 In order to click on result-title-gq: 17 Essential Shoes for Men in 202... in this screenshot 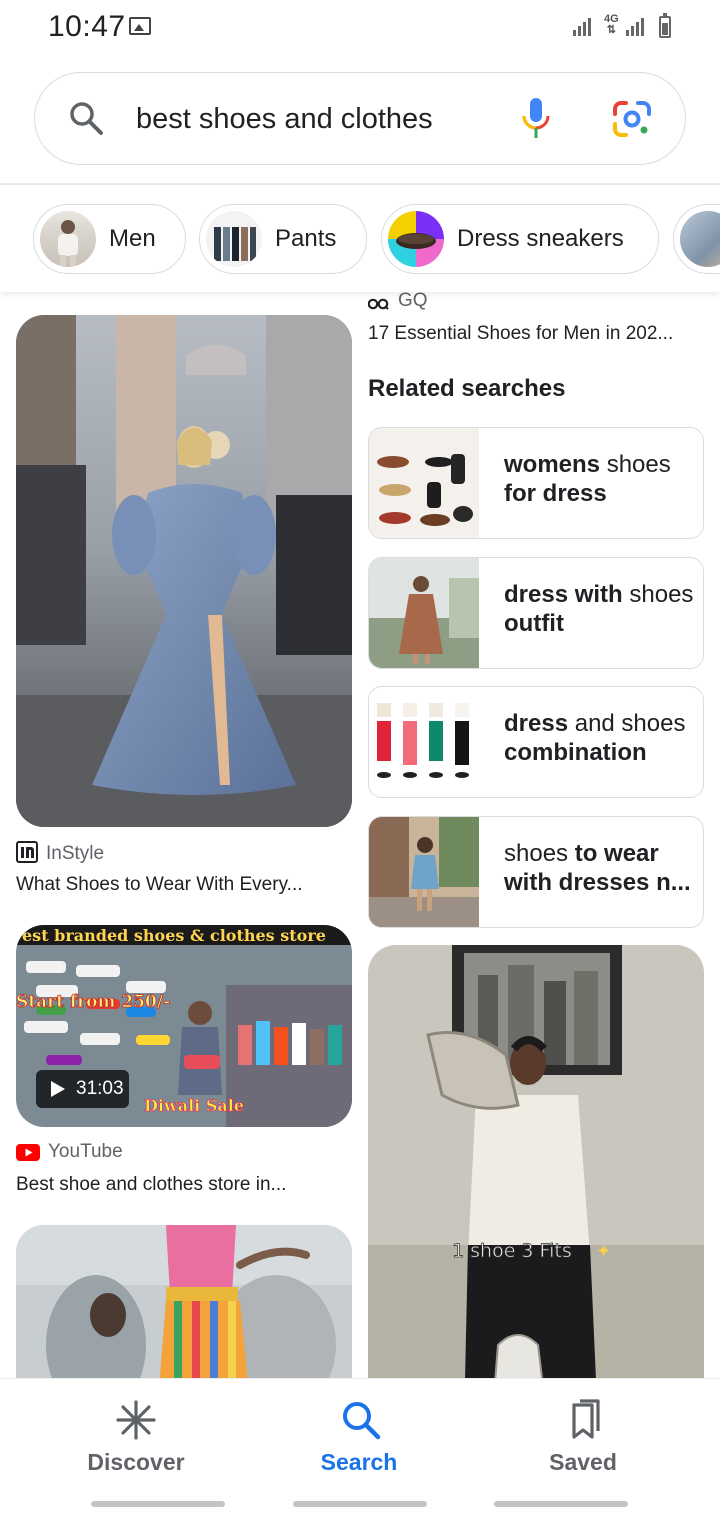, I will do `click(536, 334)`.